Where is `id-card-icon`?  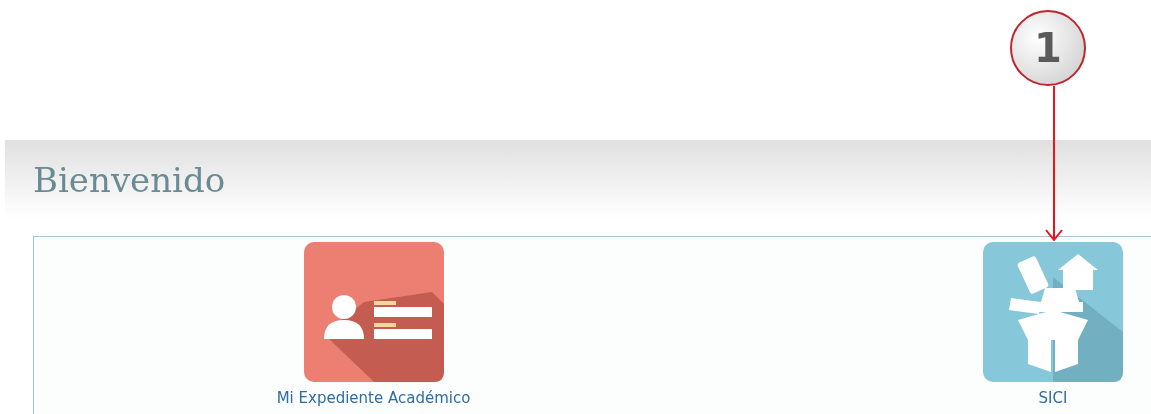 id-card-icon is located at coordinates (373, 312).